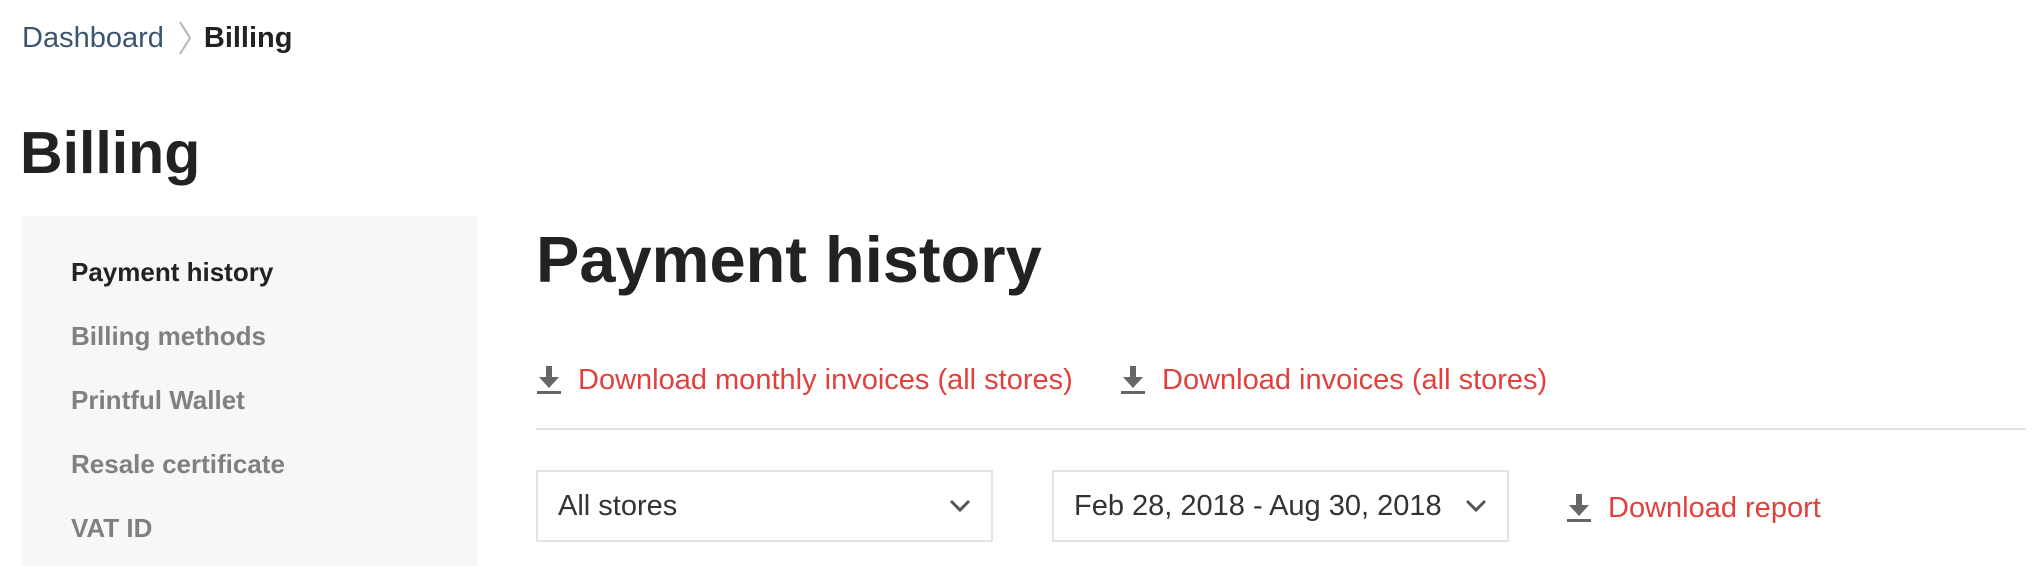 This screenshot has height=566, width=2040. Describe the element at coordinates (1281, 429) in the screenshot. I see `divider` at that location.